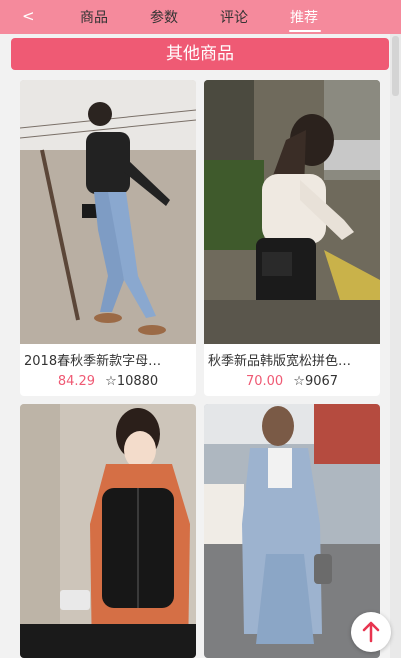 The width and height of the screenshot is (401, 658). What do you see at coordinates (164, 17) in the screenshot?
I see `tab-params: 参数` at bounding box center [164, 17].